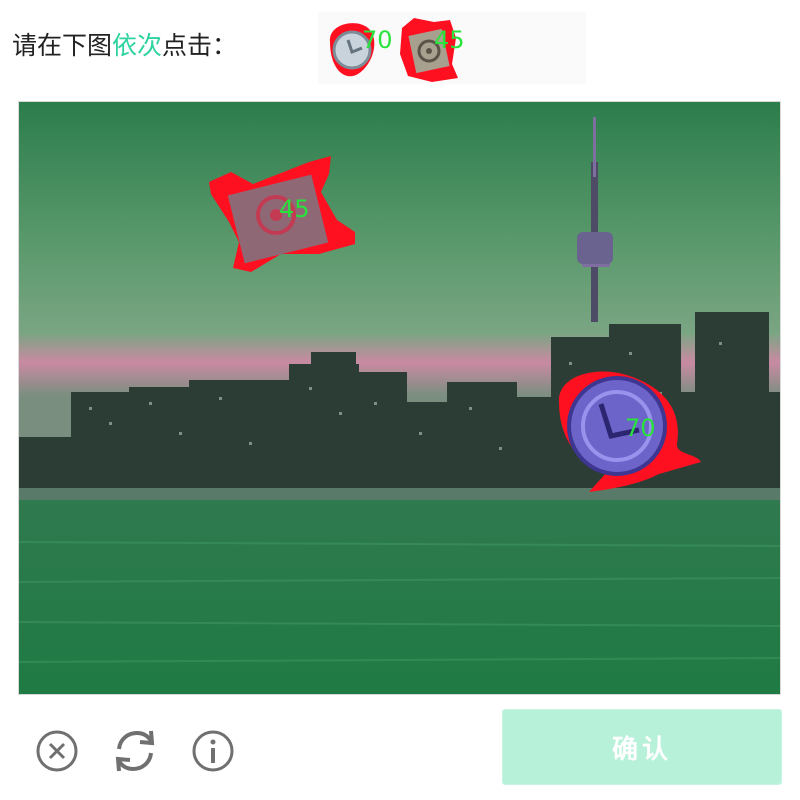 The image size is (800, 800). Describe the element at coordinates (62, 45) in the screenshot. I see `instruction-prefix: 请在下图` at that location.